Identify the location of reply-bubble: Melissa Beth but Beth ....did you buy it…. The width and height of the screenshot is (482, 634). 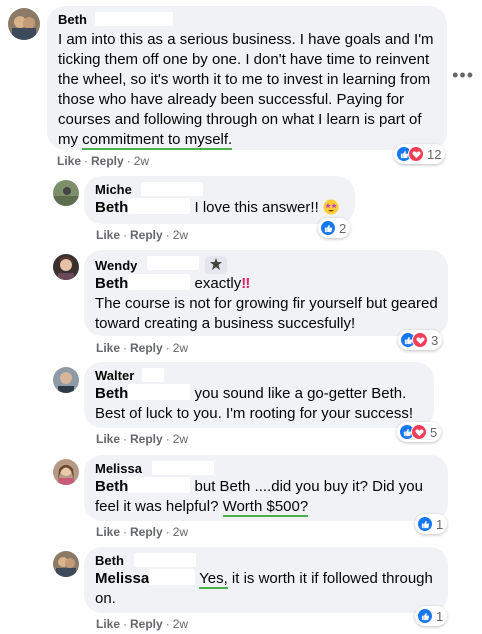
(266, 488).